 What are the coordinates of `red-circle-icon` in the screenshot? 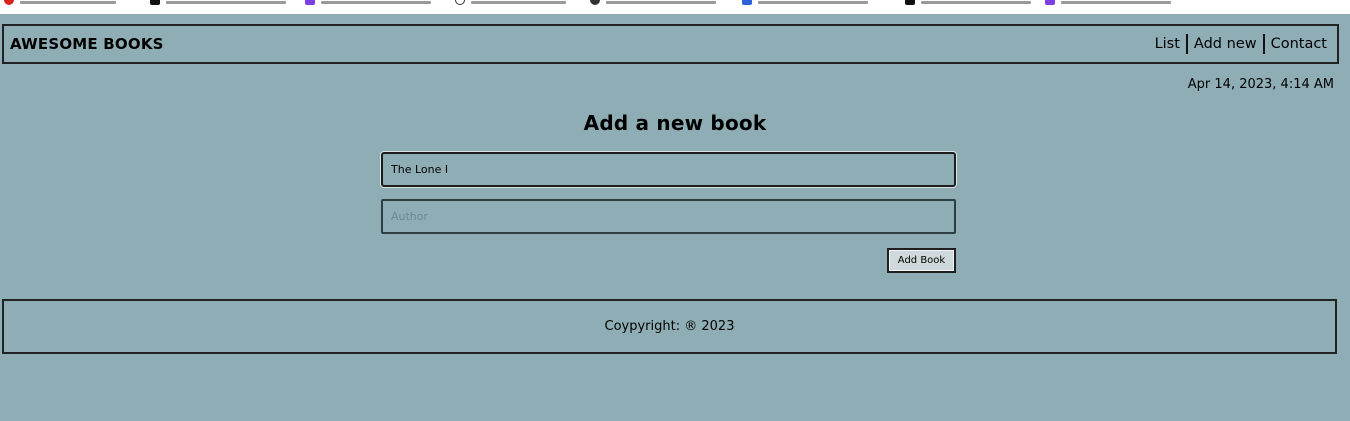 It's located at (9, 2).